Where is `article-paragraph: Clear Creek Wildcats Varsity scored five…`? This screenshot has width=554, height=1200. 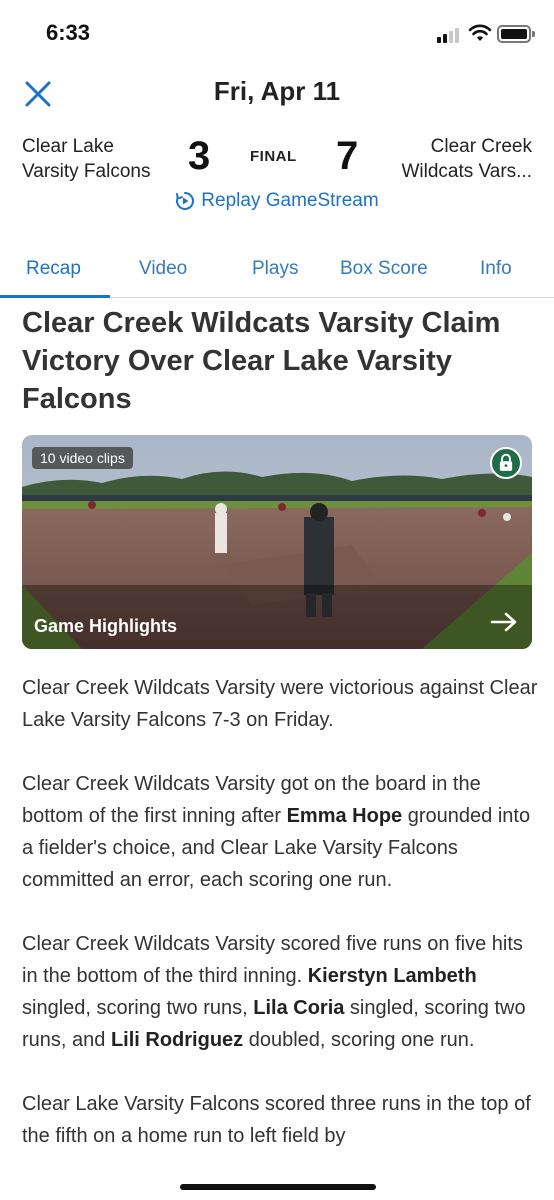 article-paragraph: Clear Creek Wildcats Varsity scored five… is located at coordinates (274, 992).